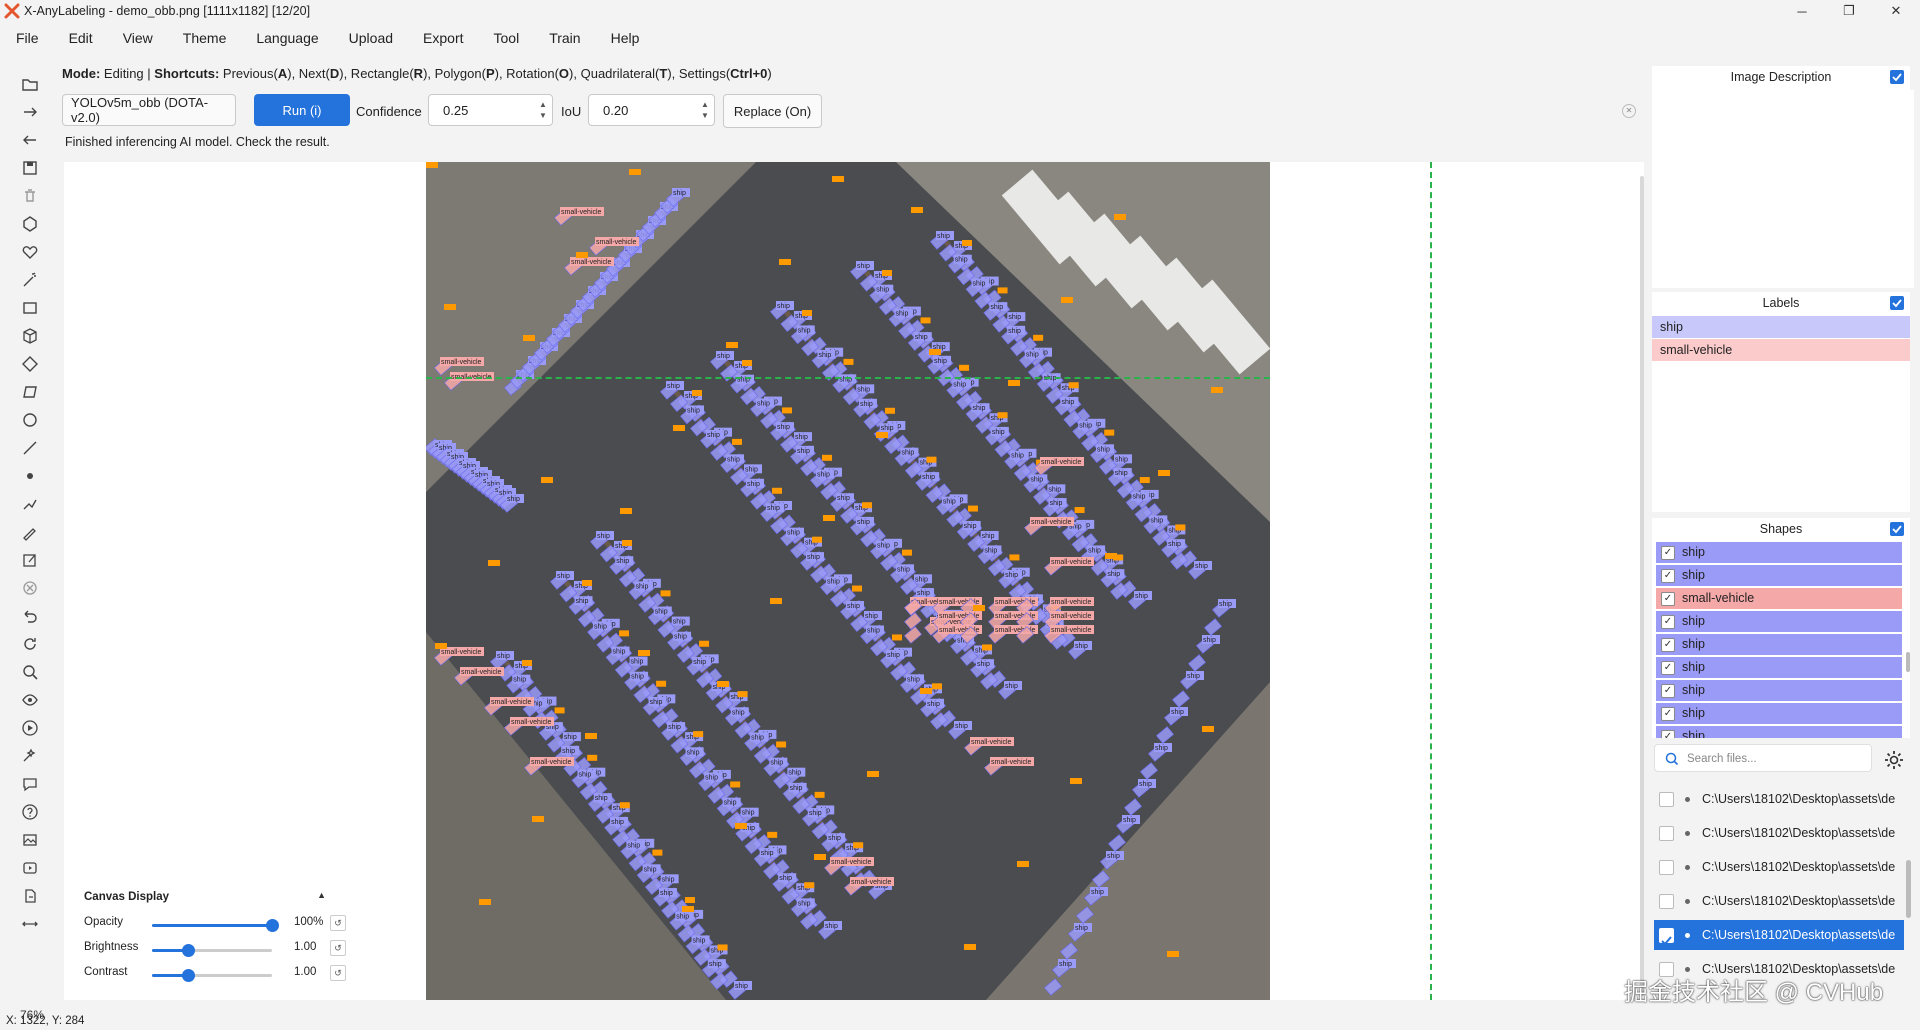 This screenshot has width=1920, height=1030. What do you see at coordinates (1781, 350) in the screenshot?
I see `label-item-small-vehicle: small-vehicle` at bounding box center [1781, 350].